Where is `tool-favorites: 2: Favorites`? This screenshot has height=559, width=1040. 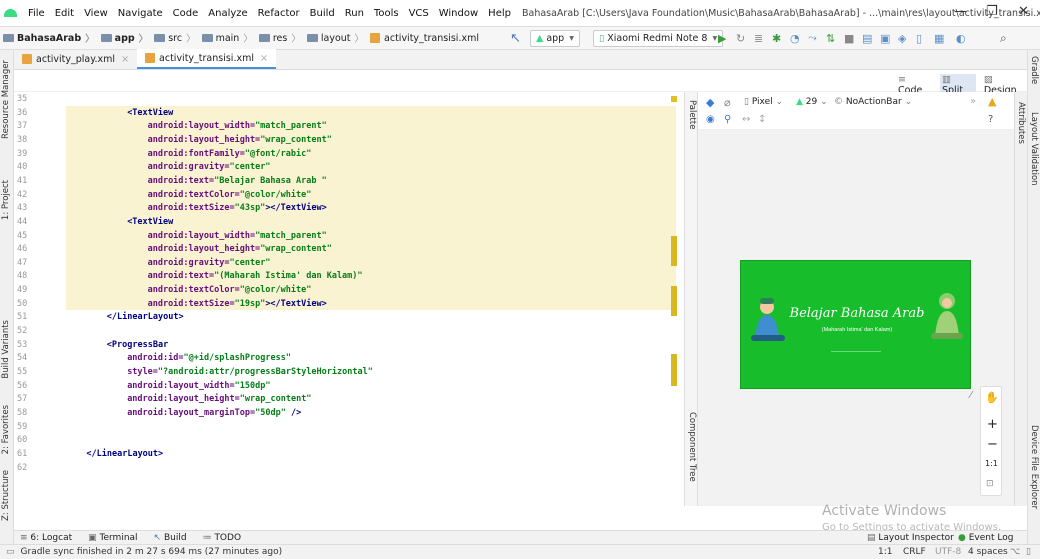 tool-favorites: 2: Favorites is located at coordinates (6, 429).